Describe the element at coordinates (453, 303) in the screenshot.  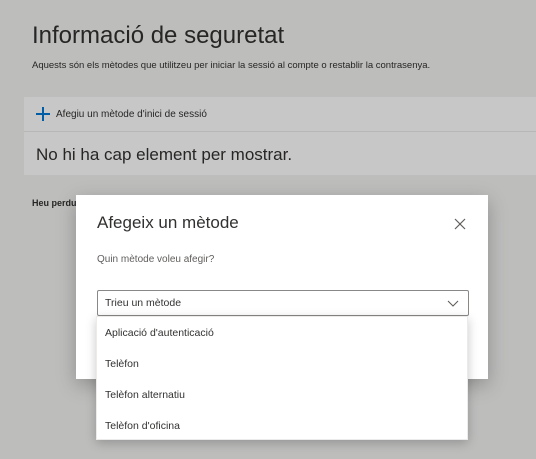
I see `chevron-down-icon` at that location.